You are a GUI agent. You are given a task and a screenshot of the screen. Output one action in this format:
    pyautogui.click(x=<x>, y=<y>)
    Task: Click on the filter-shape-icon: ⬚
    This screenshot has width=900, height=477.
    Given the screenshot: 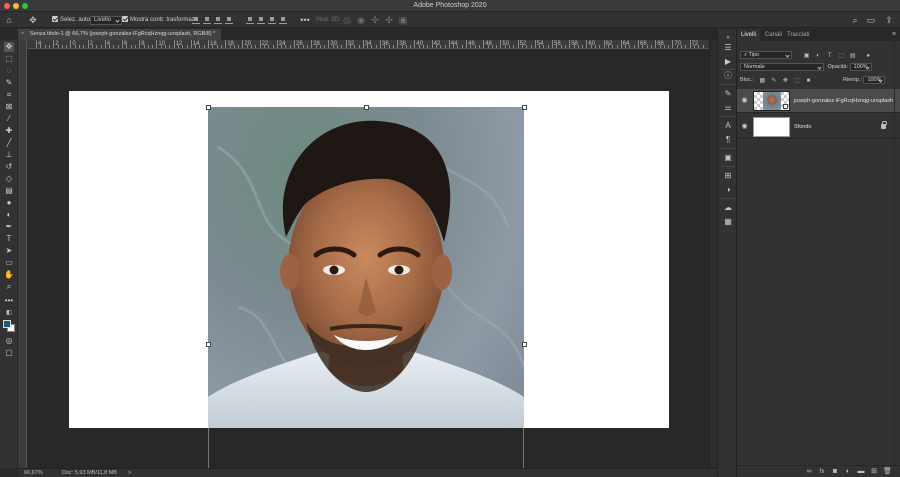 What is the action you would take?
    pyautogui.click(x=841, y=56)
    